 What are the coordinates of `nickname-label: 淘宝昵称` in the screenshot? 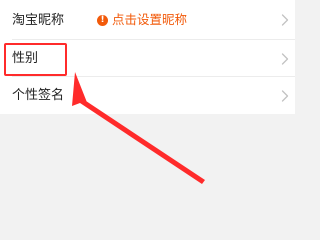 It's located at (38, 20).